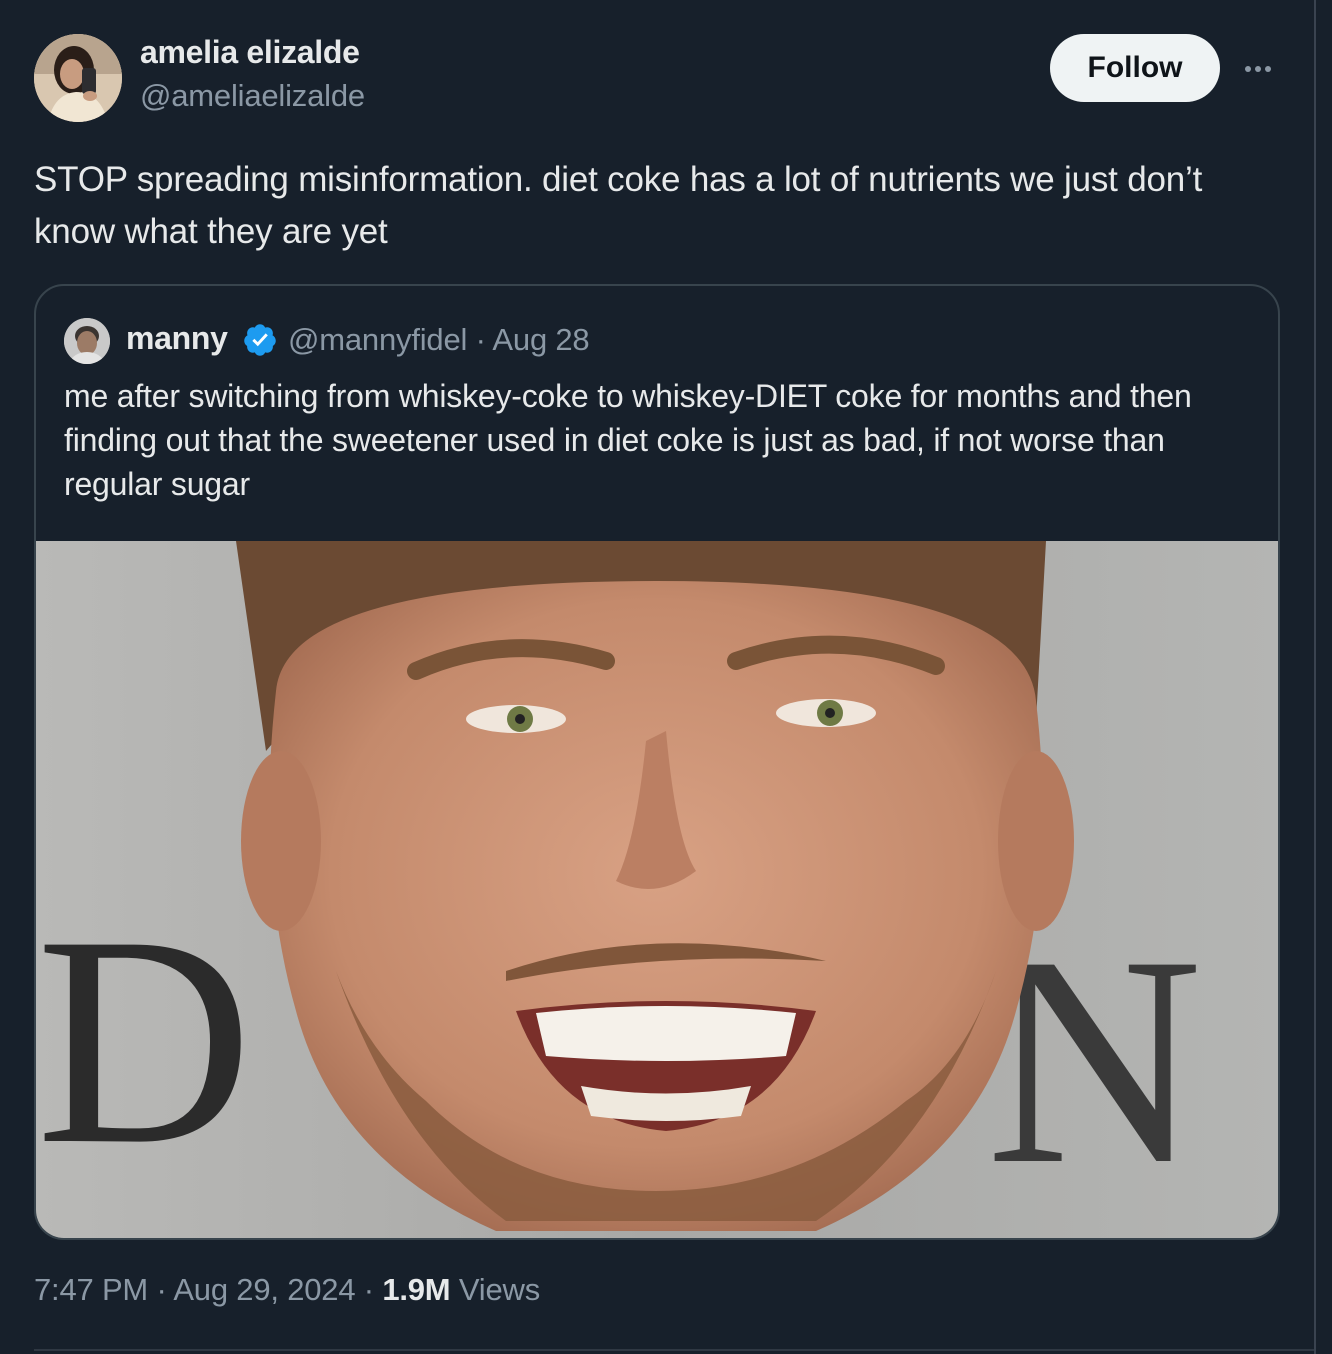 This screenshot has height=1354, width=1332. What do you see at coordinates (1135, 68) in the screenshot?
I see `follow-button: Follow` at bounding box center [1135, 68].